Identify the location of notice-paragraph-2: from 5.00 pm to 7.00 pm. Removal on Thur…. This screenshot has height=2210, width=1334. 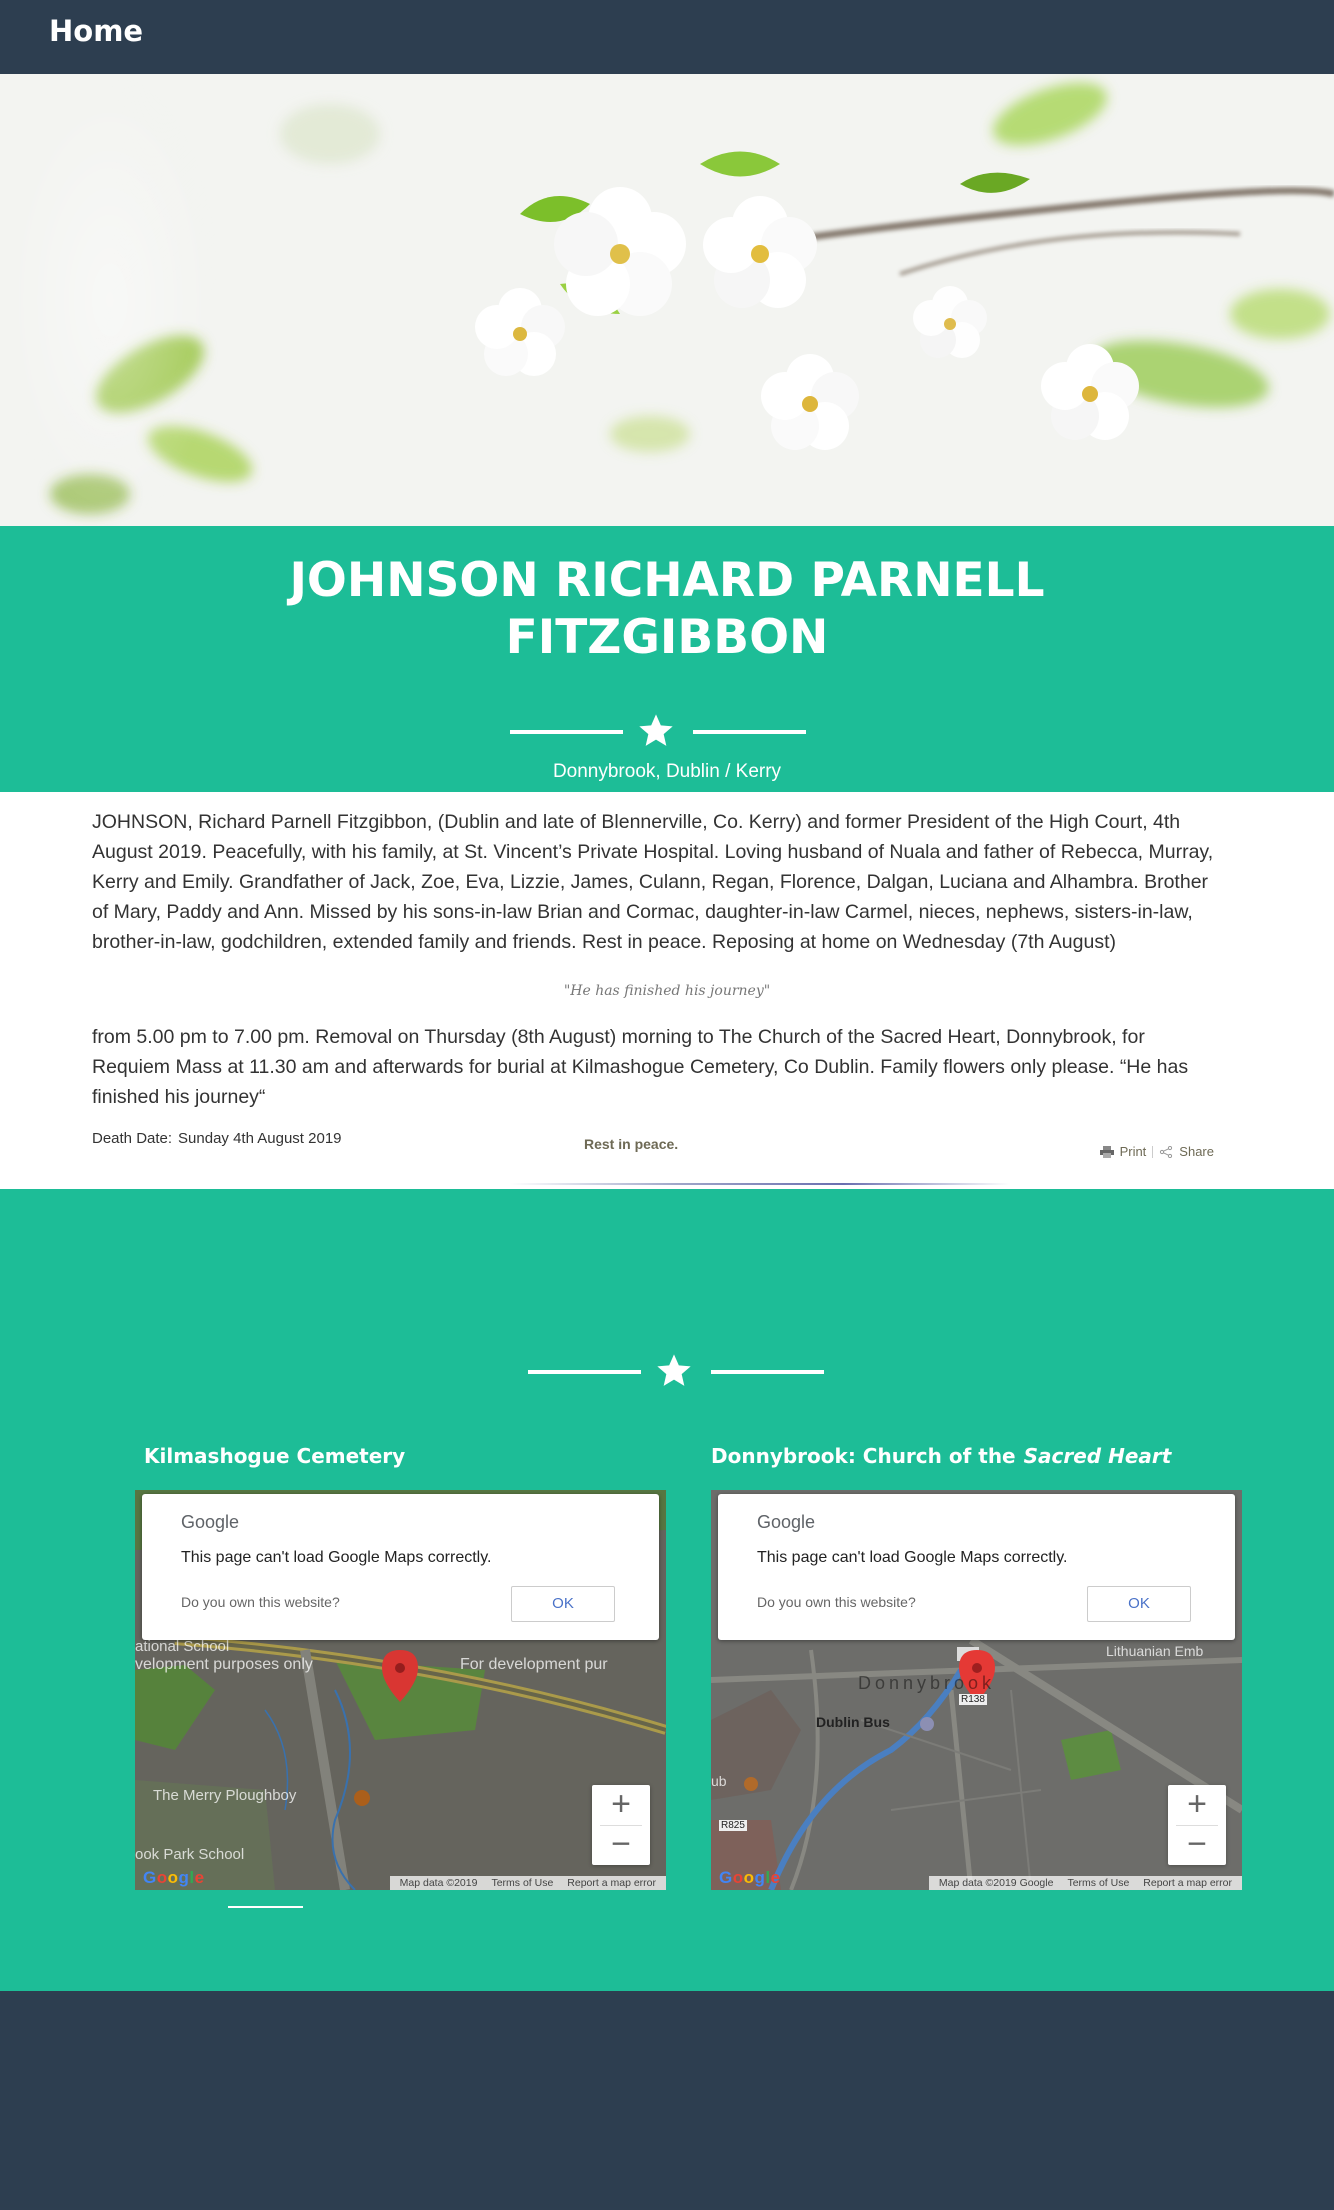
(640, 1067).